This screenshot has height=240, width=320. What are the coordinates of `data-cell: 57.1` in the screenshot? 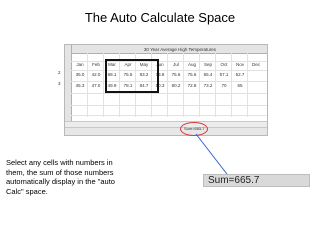 It's located at (224, 74).